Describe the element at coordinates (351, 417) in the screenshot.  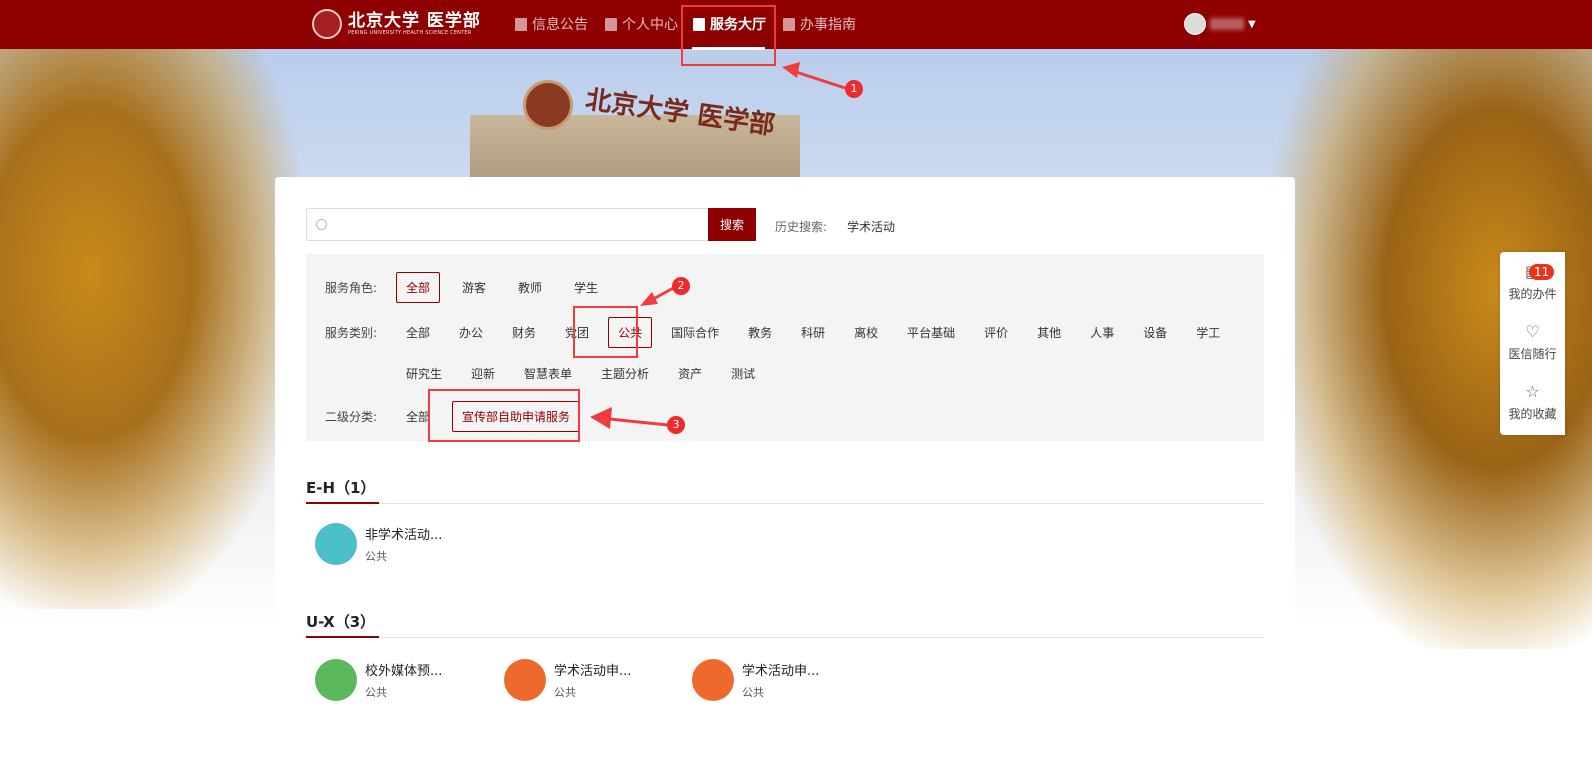
I see `filter-label: 二级分类:` at that location.